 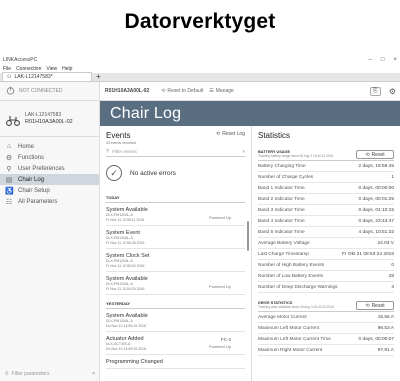 I want to click on maximize-button: □, so click(x=383, y=60).